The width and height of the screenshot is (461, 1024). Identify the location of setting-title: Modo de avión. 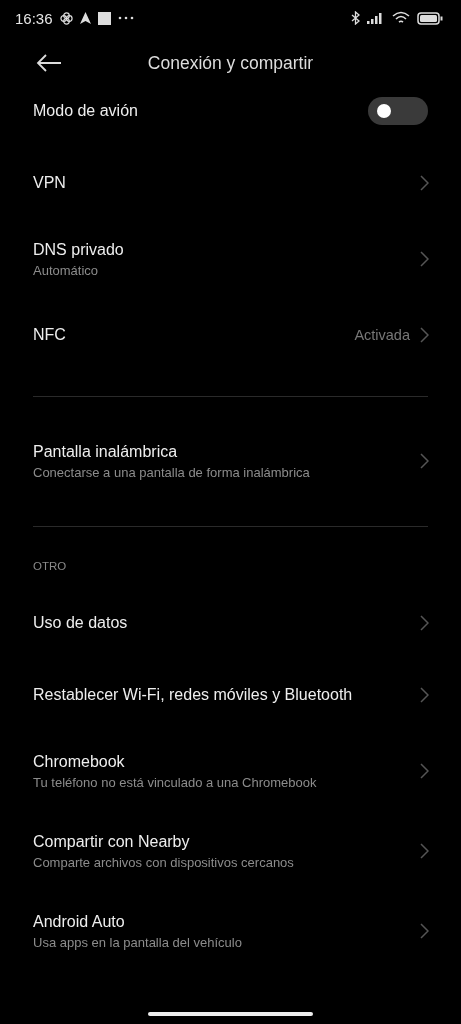
(86, 111).